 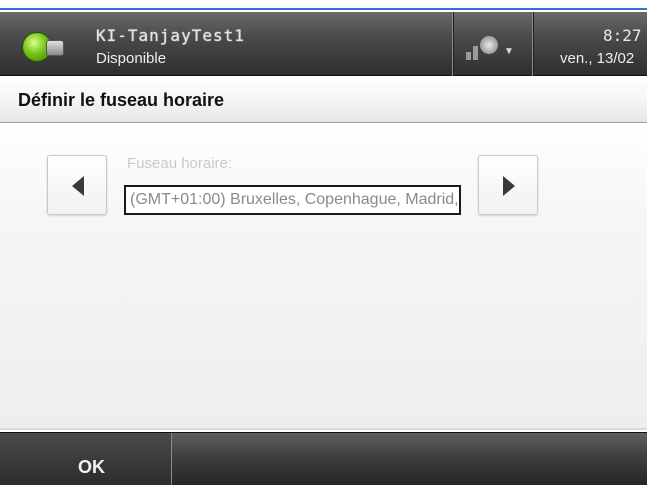 What do you see at coordinates (180, 163) in the screenshot?
I see `timezone-label: Fuseau horaire:` at bounding box center [180, 163].